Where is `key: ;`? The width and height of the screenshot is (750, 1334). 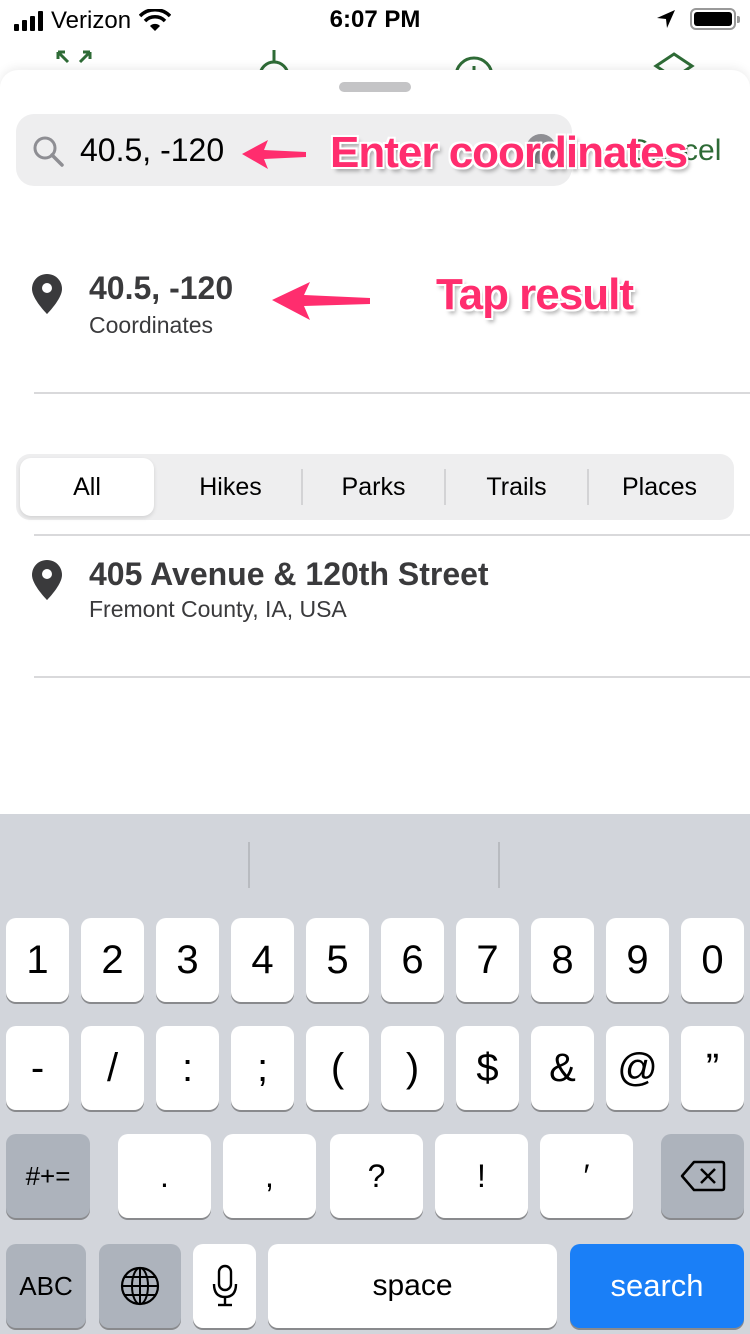 key: ; is located at coordinates (262, 1068).